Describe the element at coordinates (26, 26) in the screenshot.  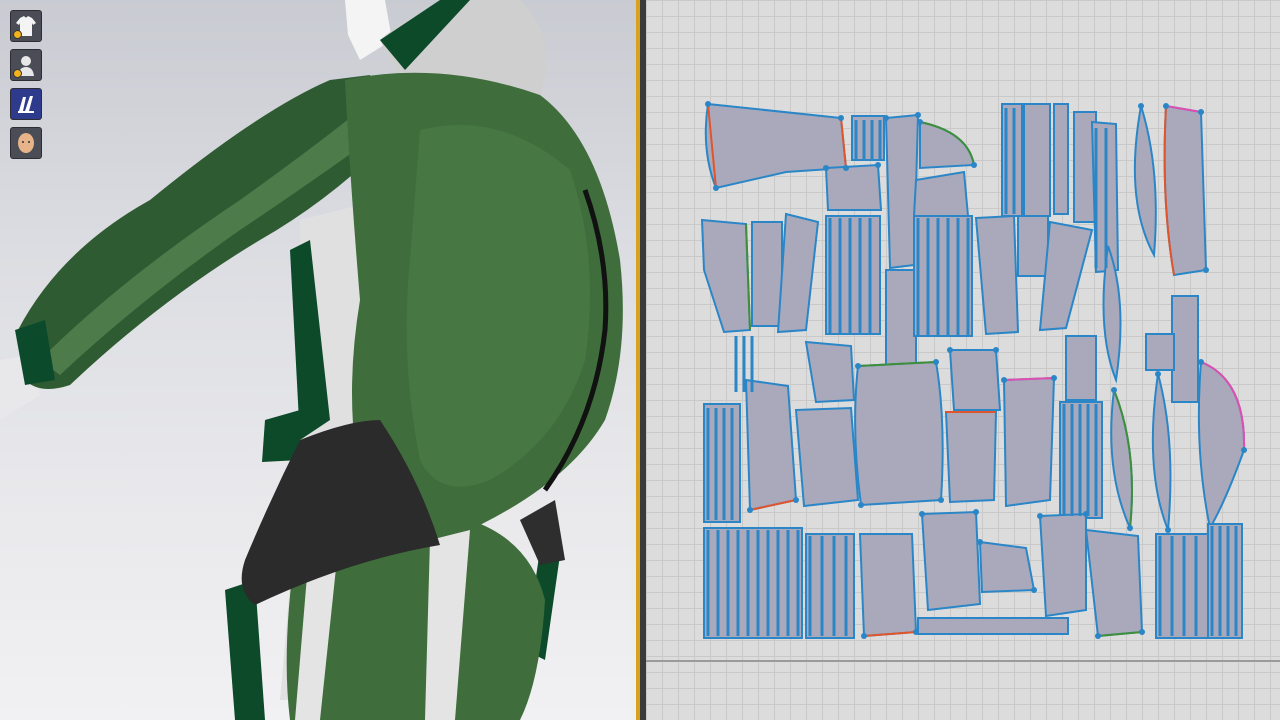
I see `garment-shirt-button` at that location.